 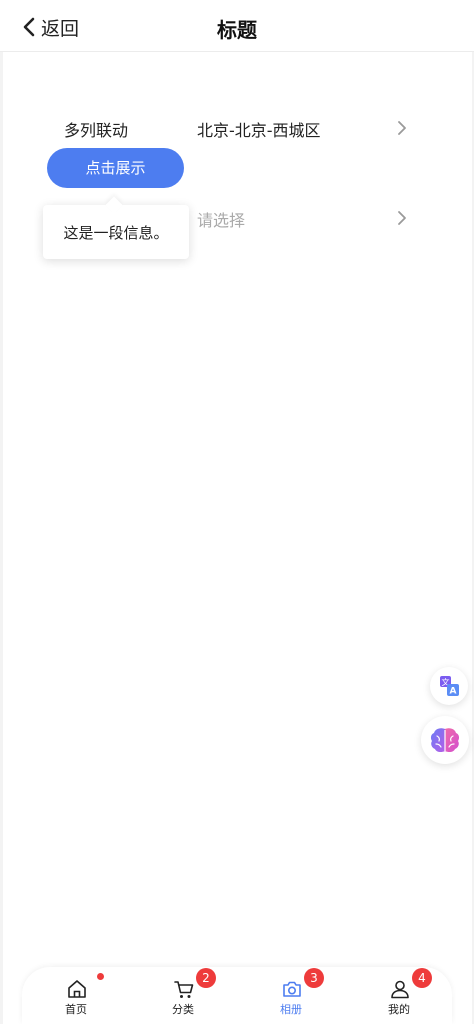 What do you see at coordinates (400, 989) in the screenshot?
I see `user-icon` at bounding box center [400, 989].